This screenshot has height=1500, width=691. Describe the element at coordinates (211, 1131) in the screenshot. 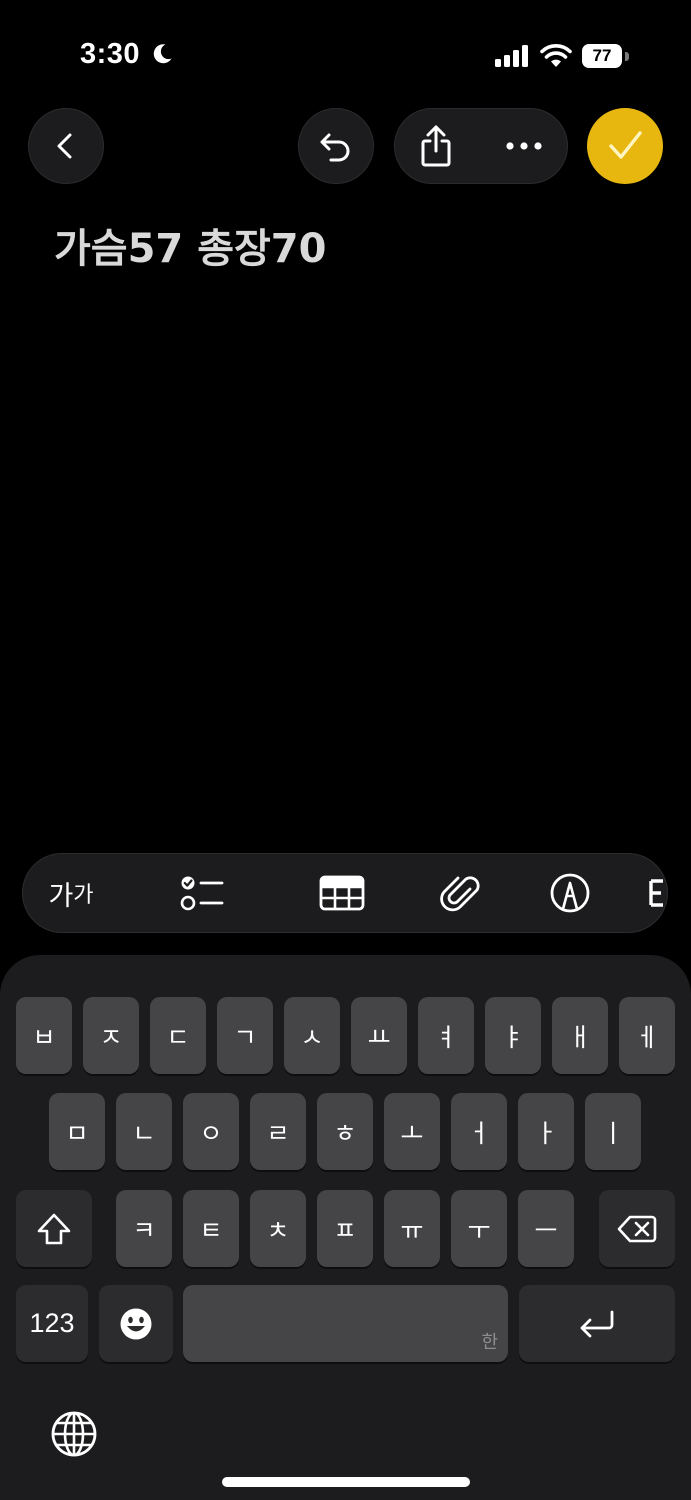

I see `key: ㅇ` at that location.